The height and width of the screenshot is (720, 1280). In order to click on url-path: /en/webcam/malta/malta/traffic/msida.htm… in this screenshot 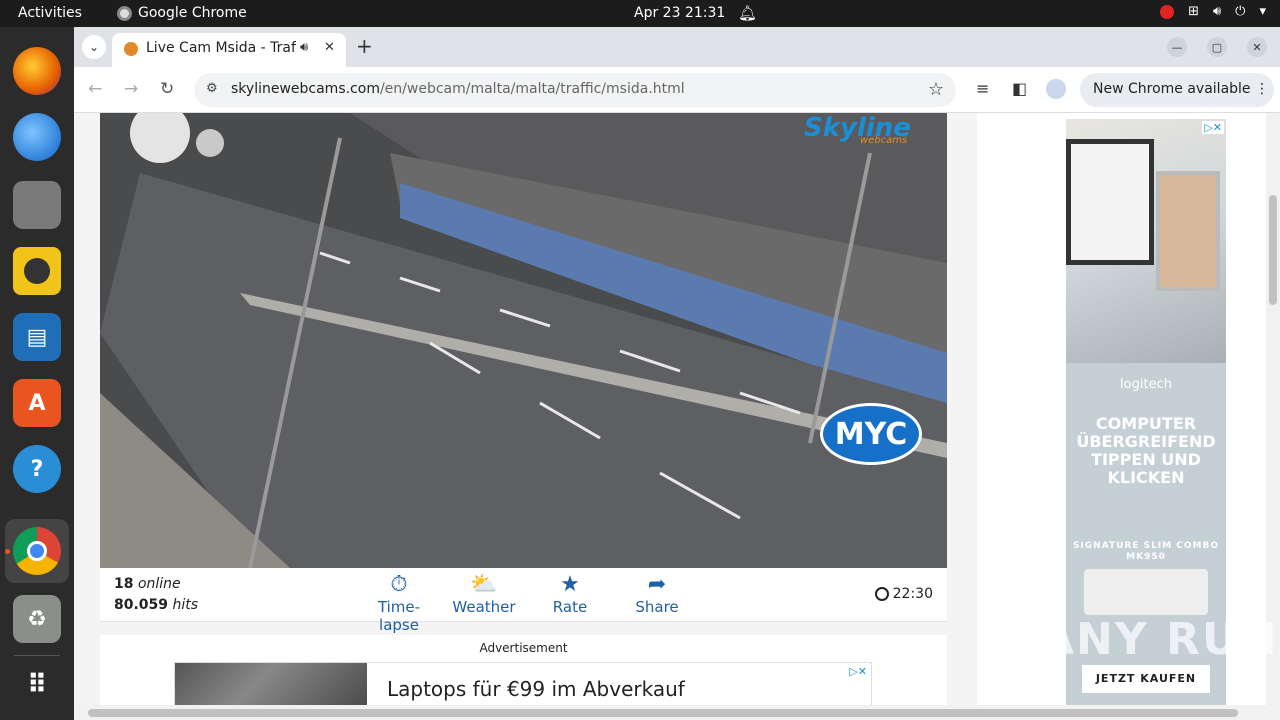, I will do `click(532, 89)`.